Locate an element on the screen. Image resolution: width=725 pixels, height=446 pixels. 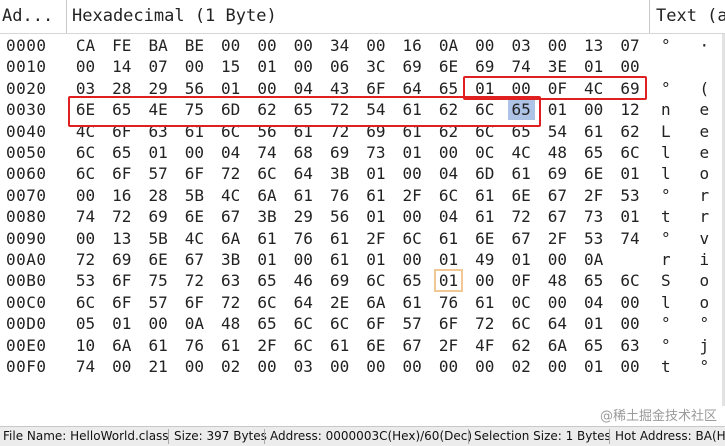
hex-byte-cell: 57 is located at coordinates (412, 323).